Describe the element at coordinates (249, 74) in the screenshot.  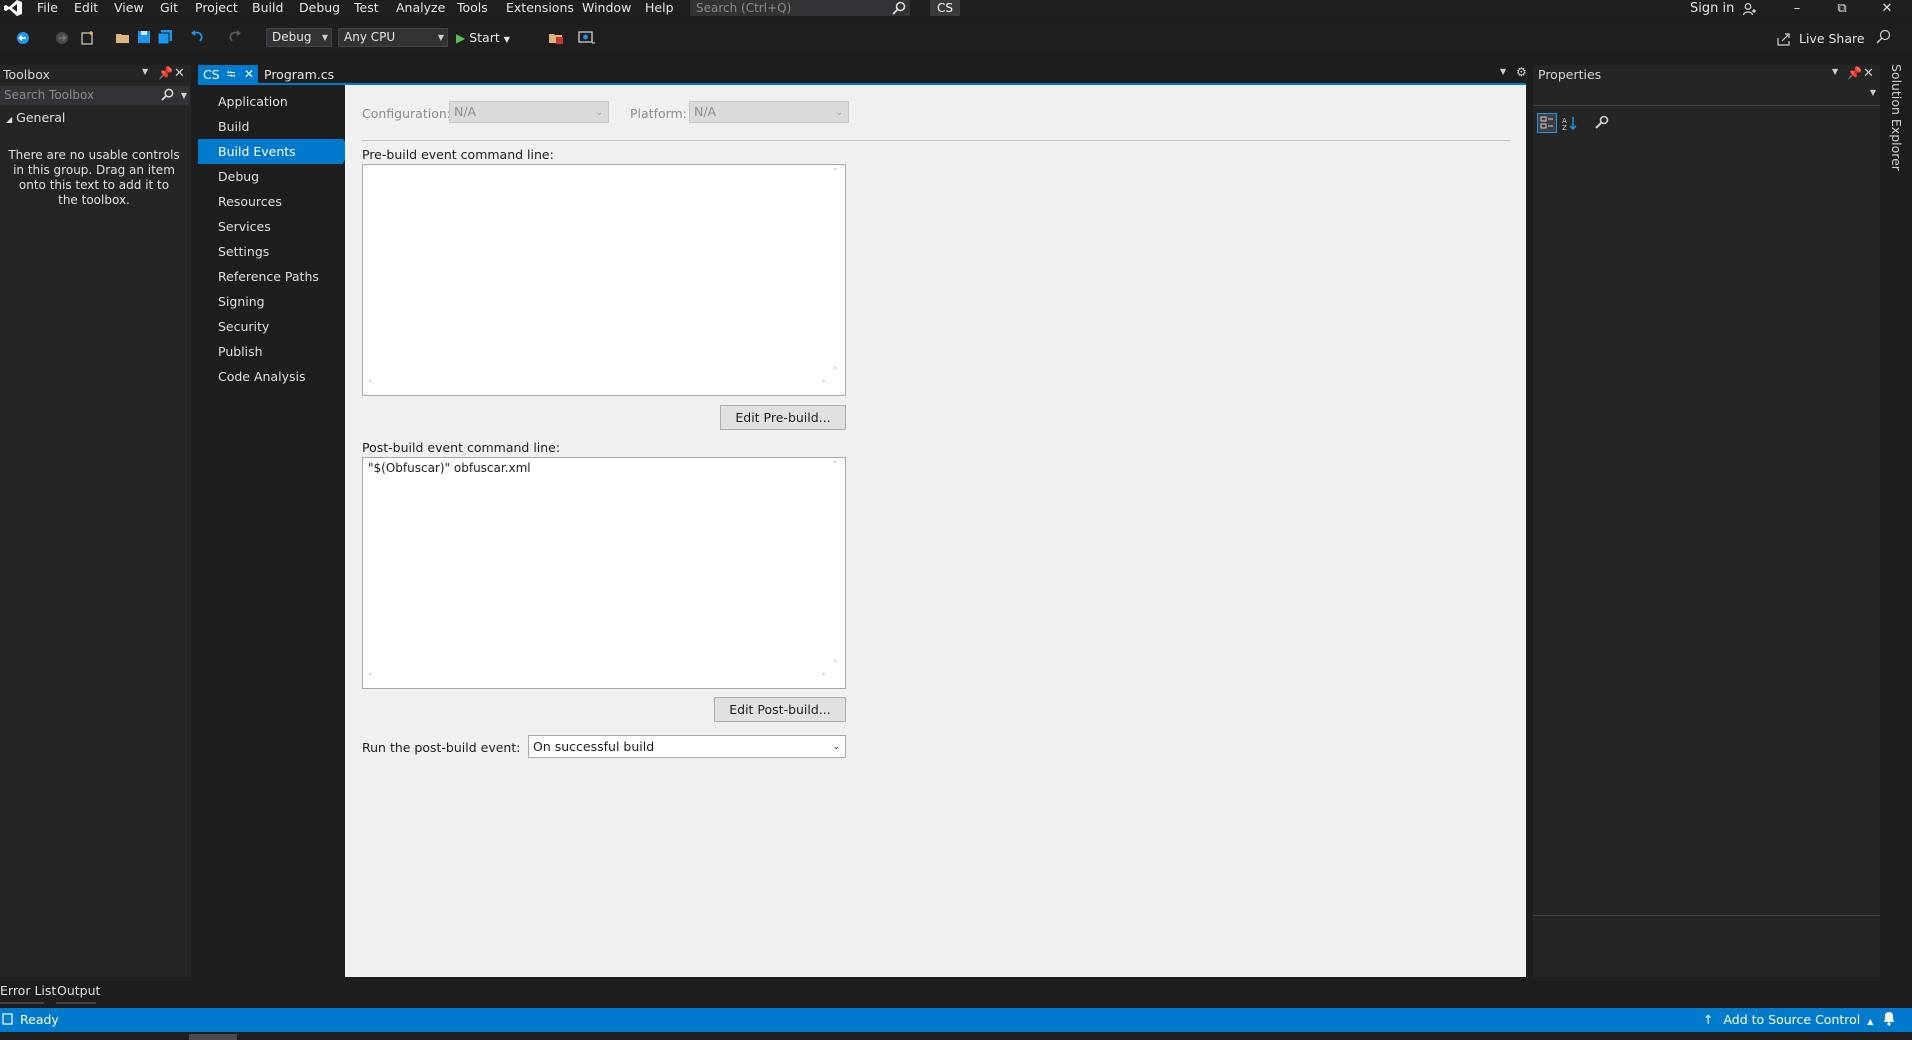
I see `close-tab-icon: ✕` at that location.